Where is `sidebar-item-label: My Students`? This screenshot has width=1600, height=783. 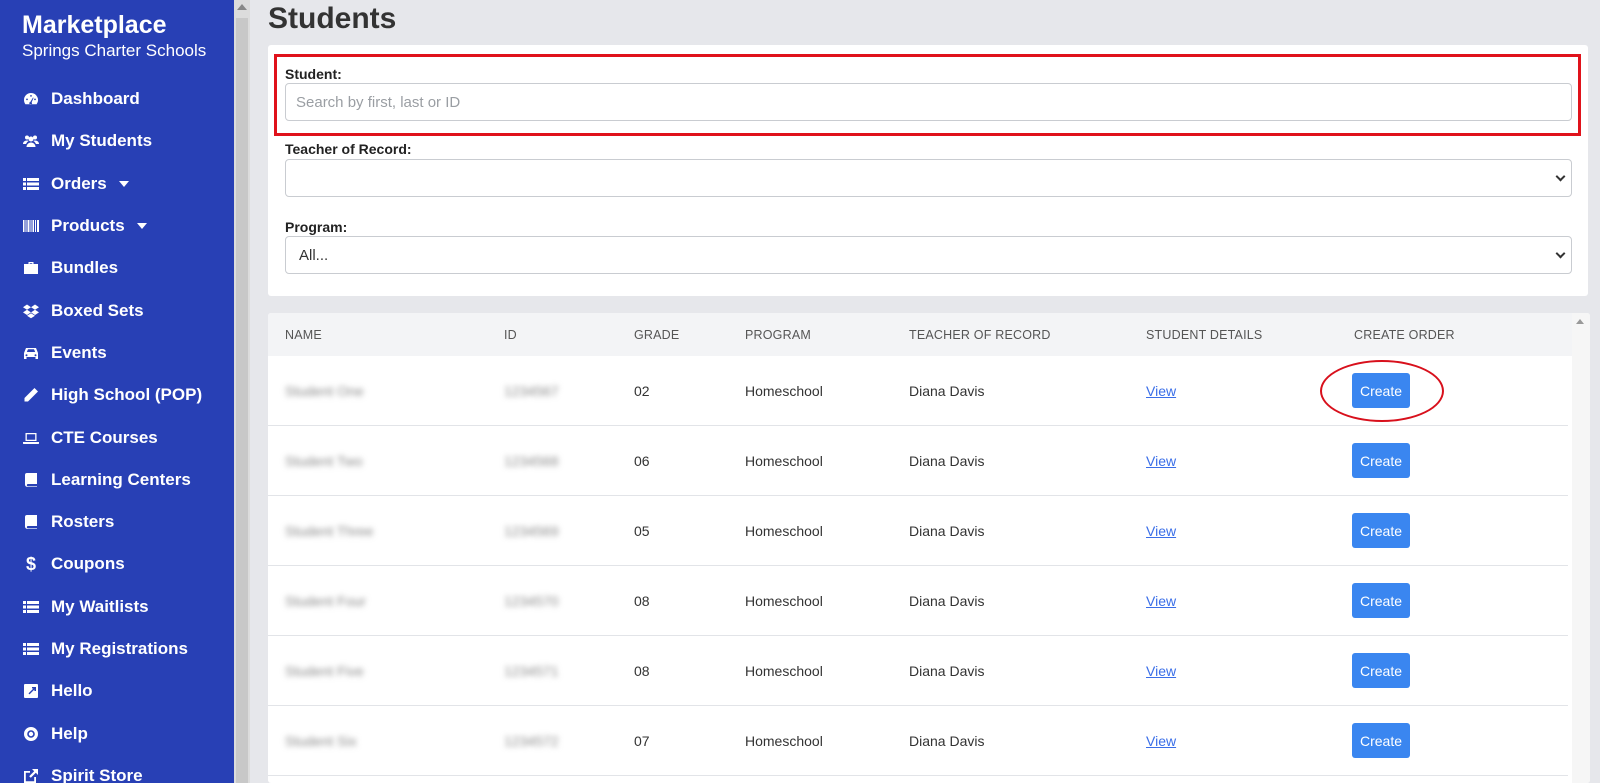
sidebar-item-label: My Students is located at coordinates (102, 141).